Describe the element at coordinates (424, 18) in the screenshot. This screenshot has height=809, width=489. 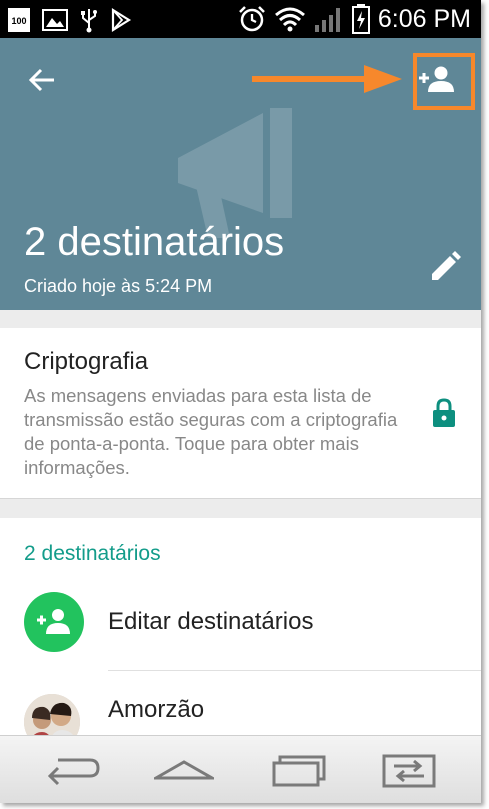
I see `status-time: 6:06 PM` at that location.